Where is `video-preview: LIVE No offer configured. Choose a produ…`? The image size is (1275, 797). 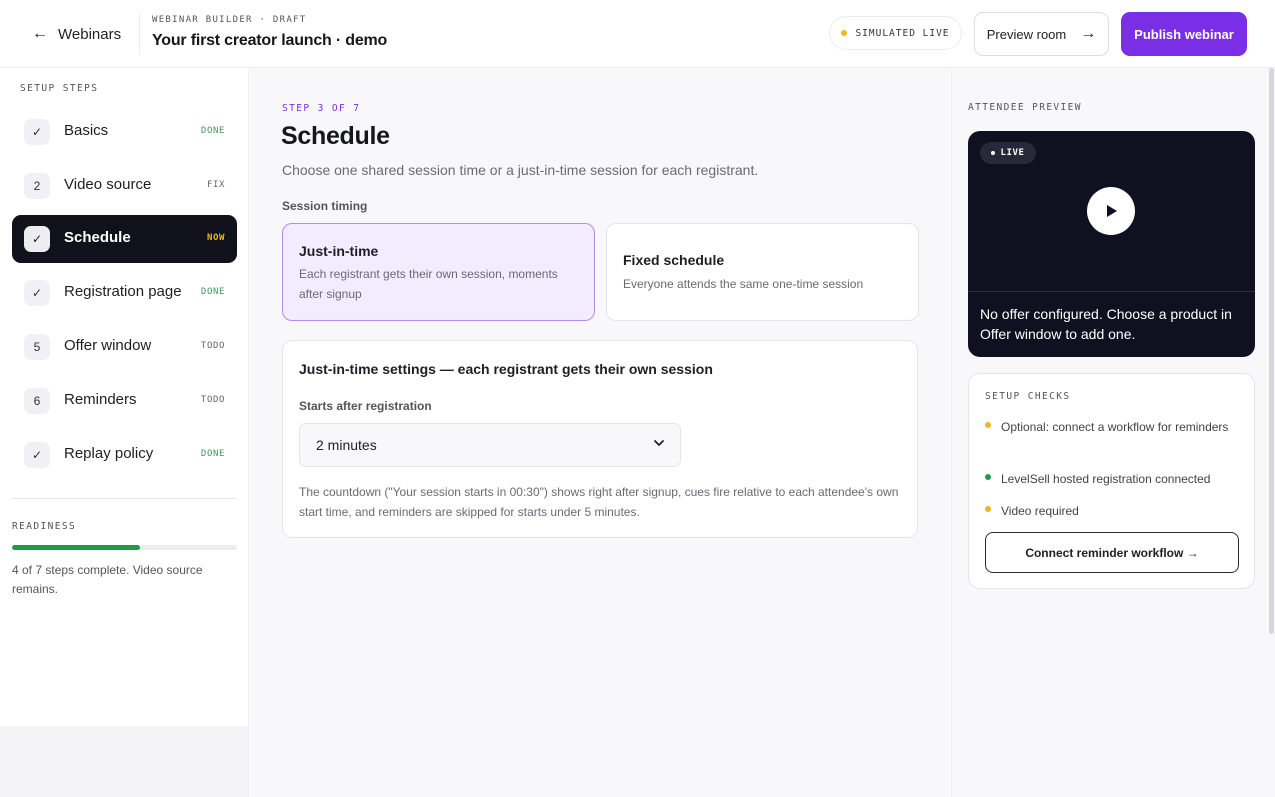 video-preview: LIVE No offer configured. Choose a produ… is located at coordinates (1111, 244).